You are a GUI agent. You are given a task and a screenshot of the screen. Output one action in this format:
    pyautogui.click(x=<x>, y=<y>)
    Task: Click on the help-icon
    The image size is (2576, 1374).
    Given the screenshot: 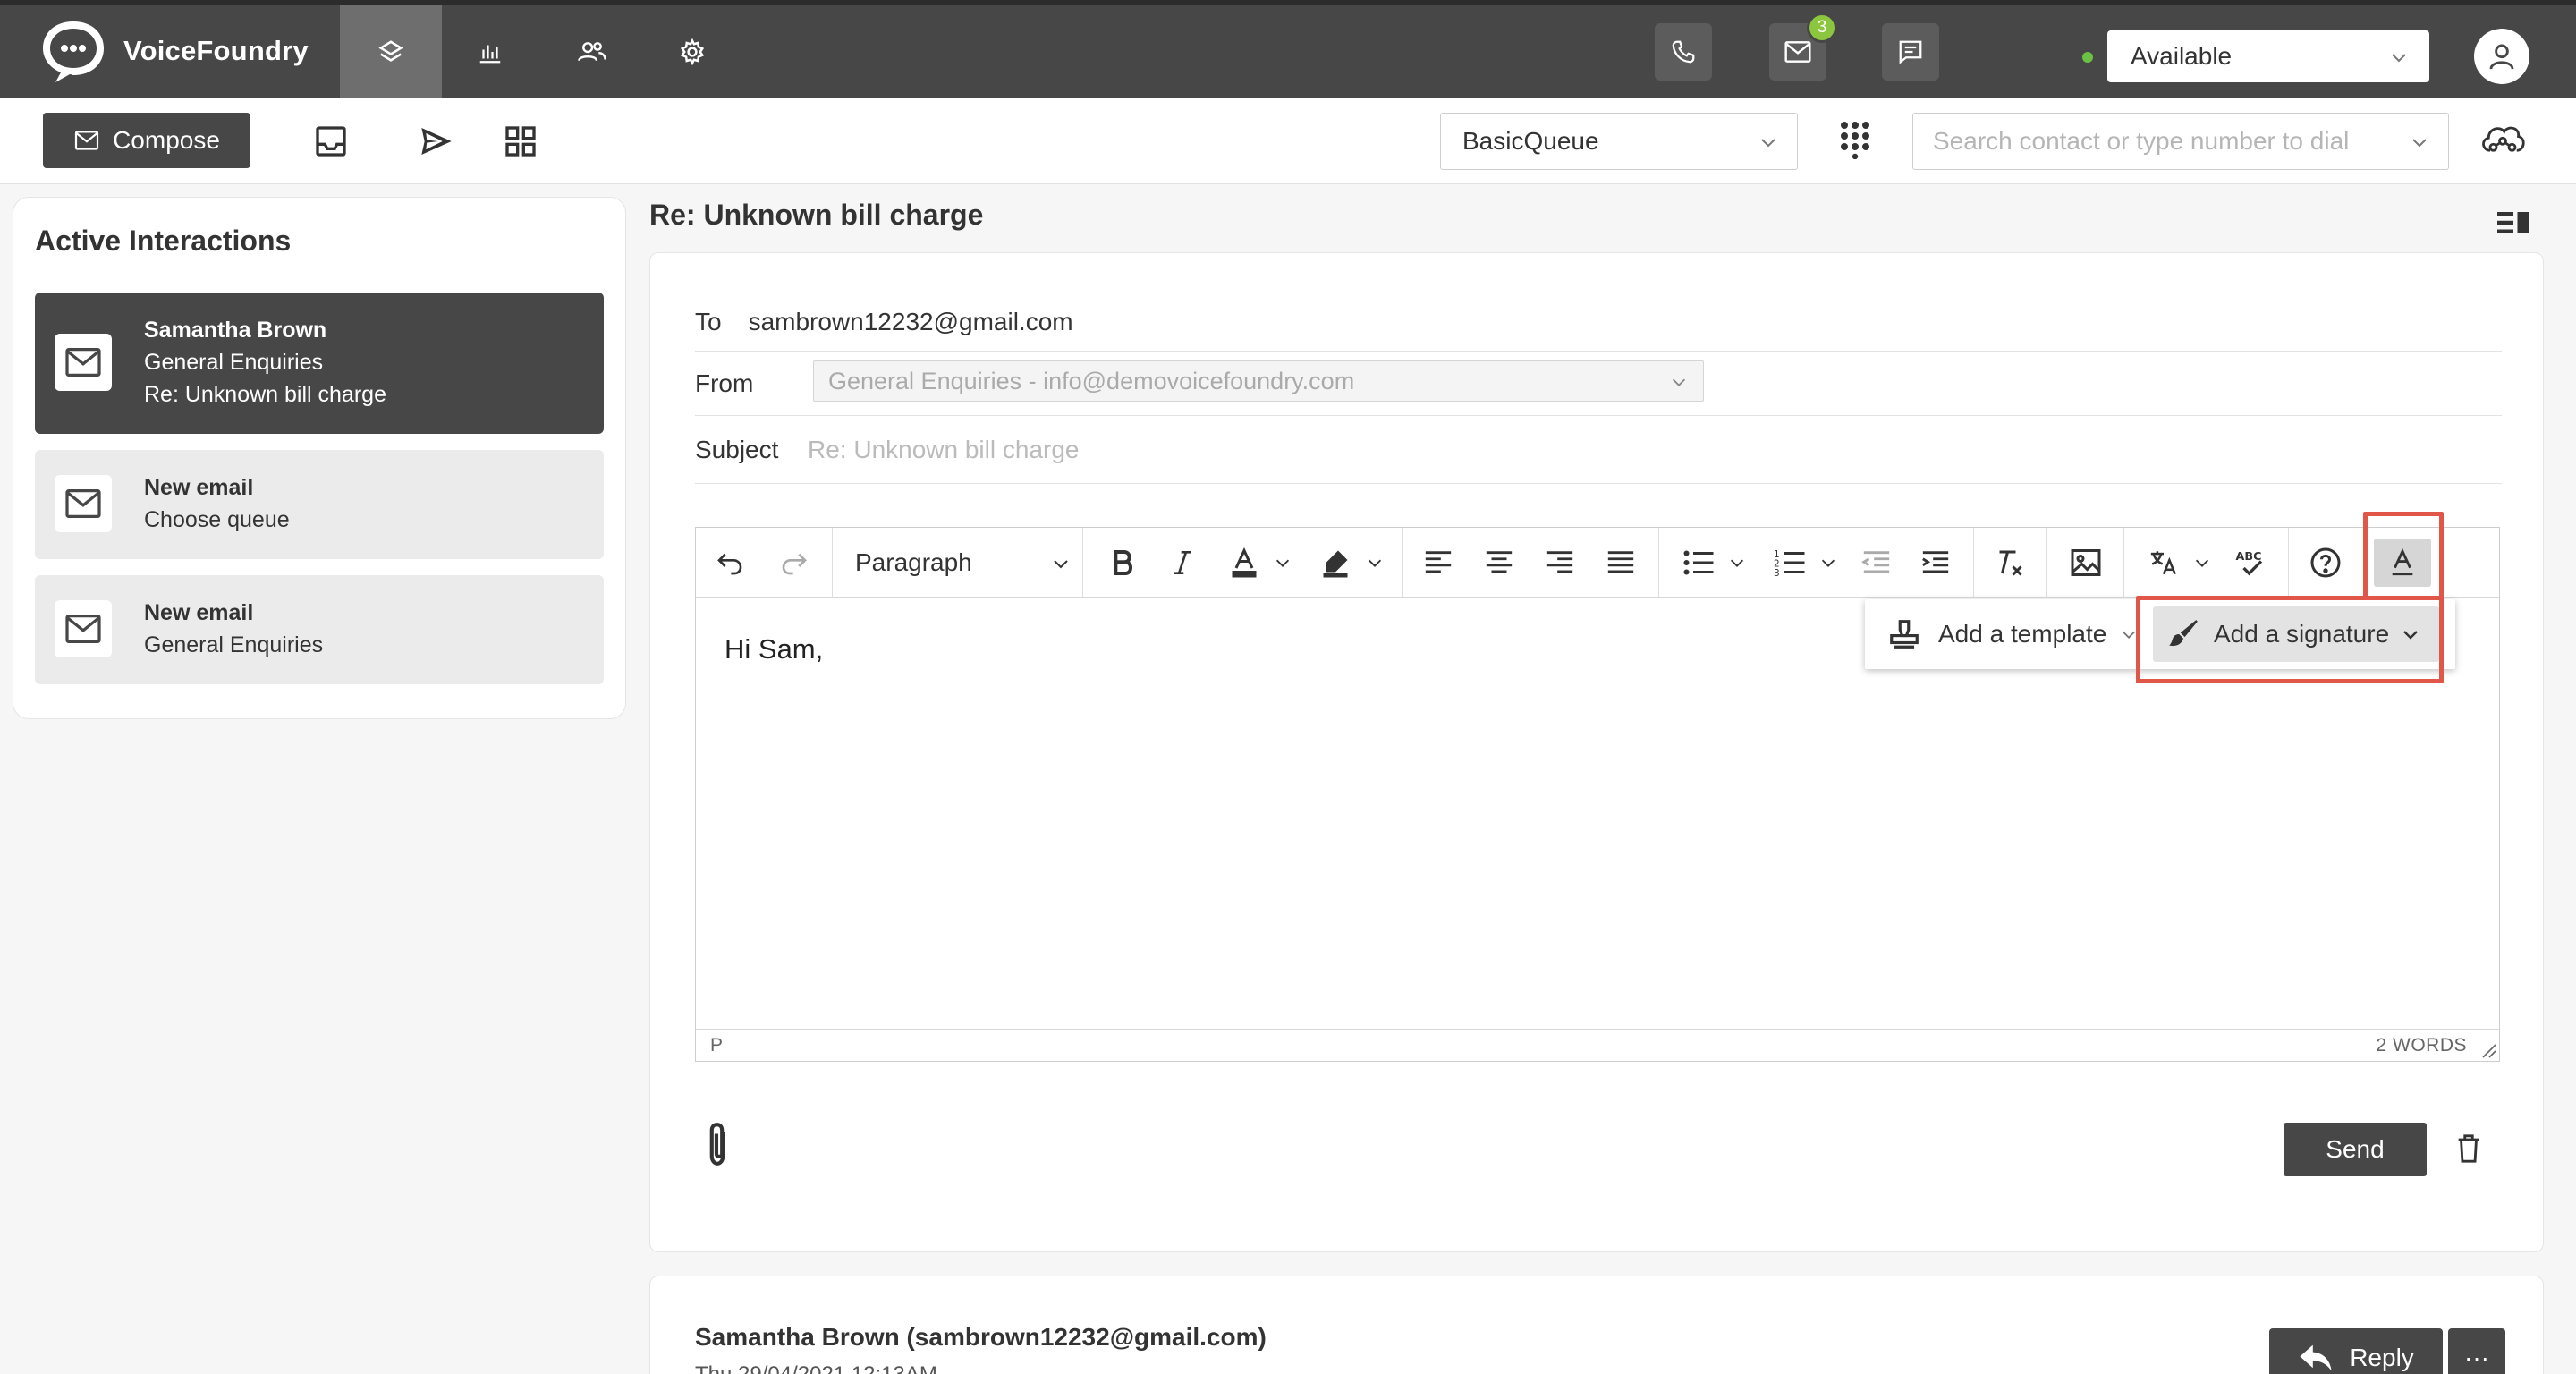 What is the action you would take?
    pyautogui.click(x=2325, y=562)
    